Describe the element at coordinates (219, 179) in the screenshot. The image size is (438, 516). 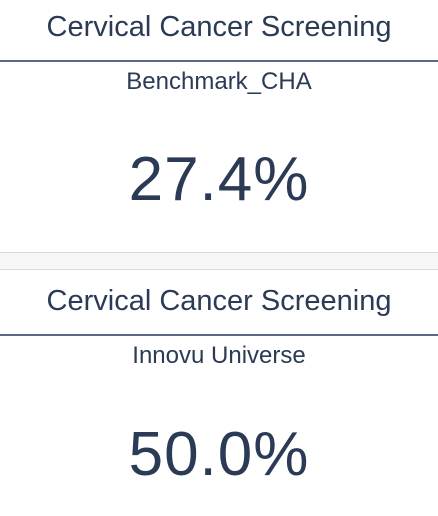
I see `metric-value: 27.4%` at that location.